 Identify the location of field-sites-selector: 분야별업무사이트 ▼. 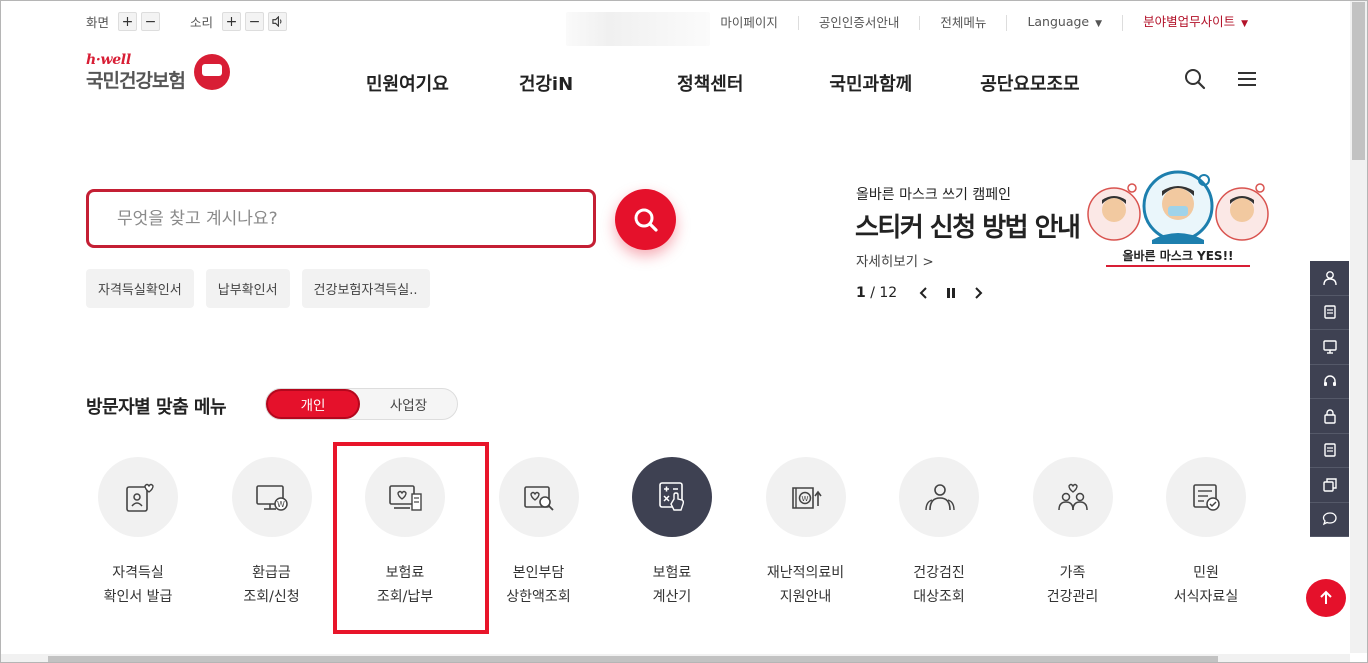
(1195, 23).